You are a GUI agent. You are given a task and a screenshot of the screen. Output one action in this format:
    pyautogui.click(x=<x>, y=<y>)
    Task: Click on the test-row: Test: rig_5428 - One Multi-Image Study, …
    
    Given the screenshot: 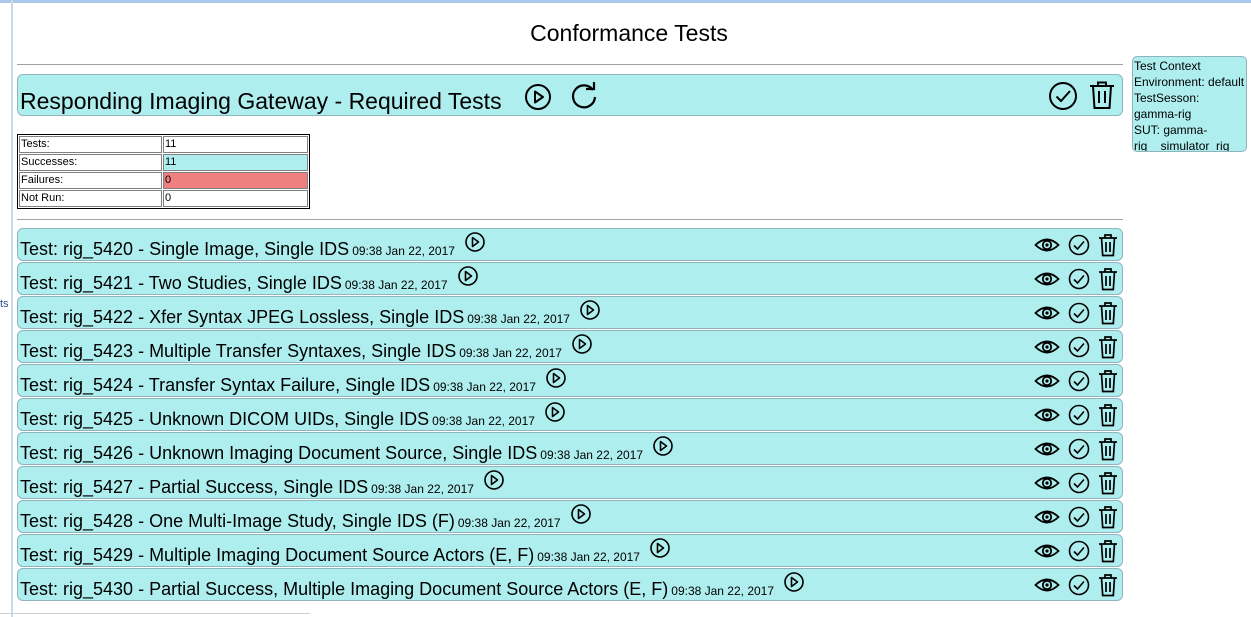 What is the action you would take?
    pyautogui.click(x=570, y=516)
    